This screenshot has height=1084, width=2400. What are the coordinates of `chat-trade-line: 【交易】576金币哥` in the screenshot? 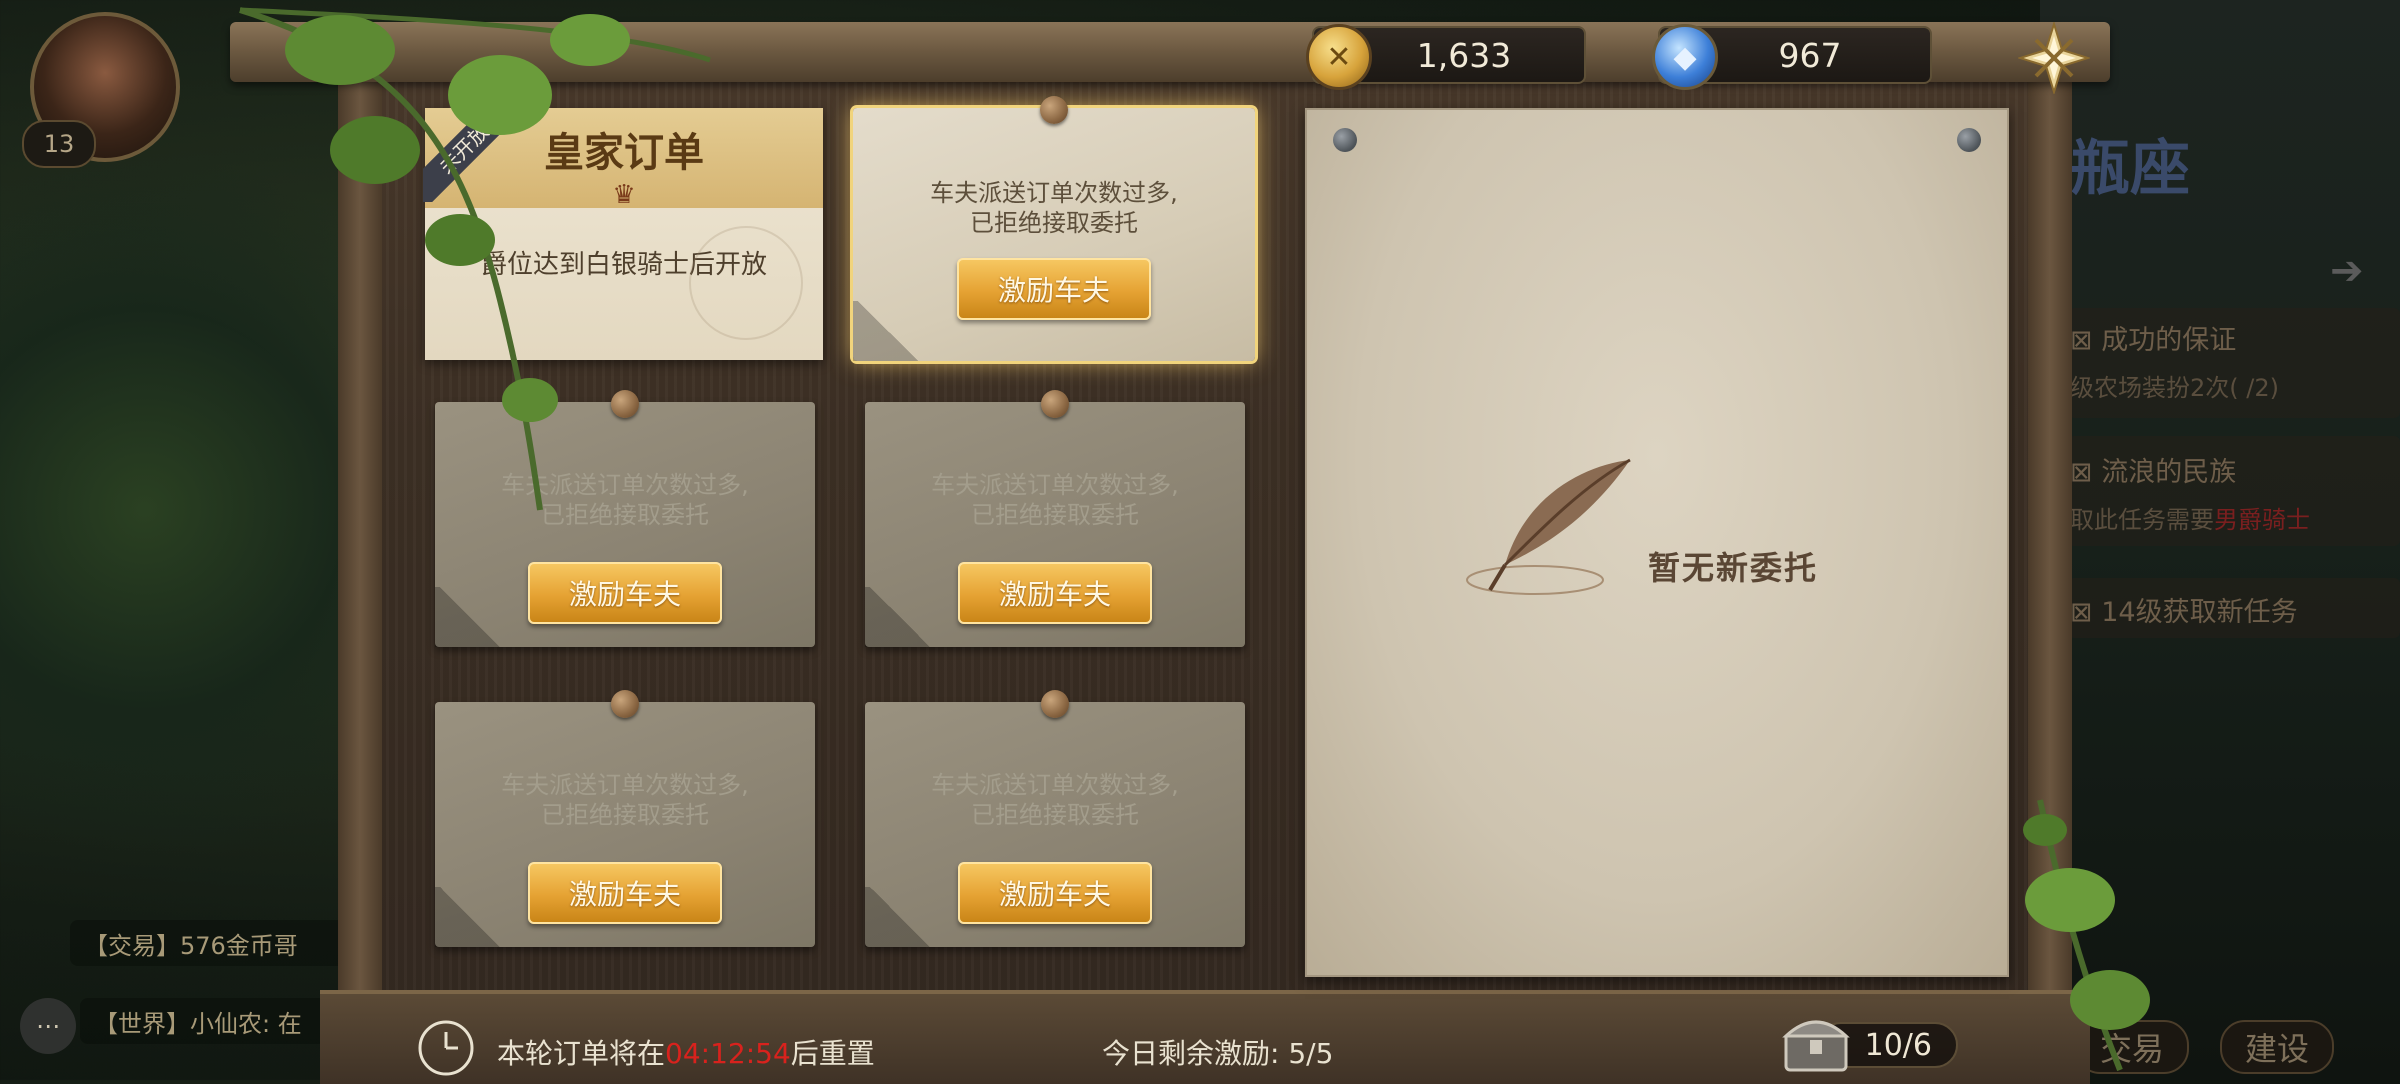 It's located at (214, 943).